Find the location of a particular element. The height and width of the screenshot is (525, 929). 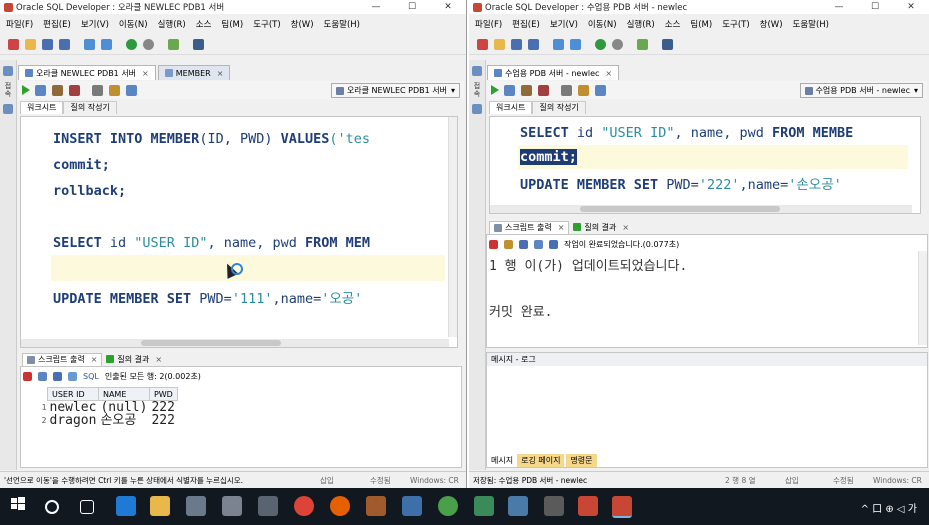

task-view-icon is located at coordinates (87, 507).